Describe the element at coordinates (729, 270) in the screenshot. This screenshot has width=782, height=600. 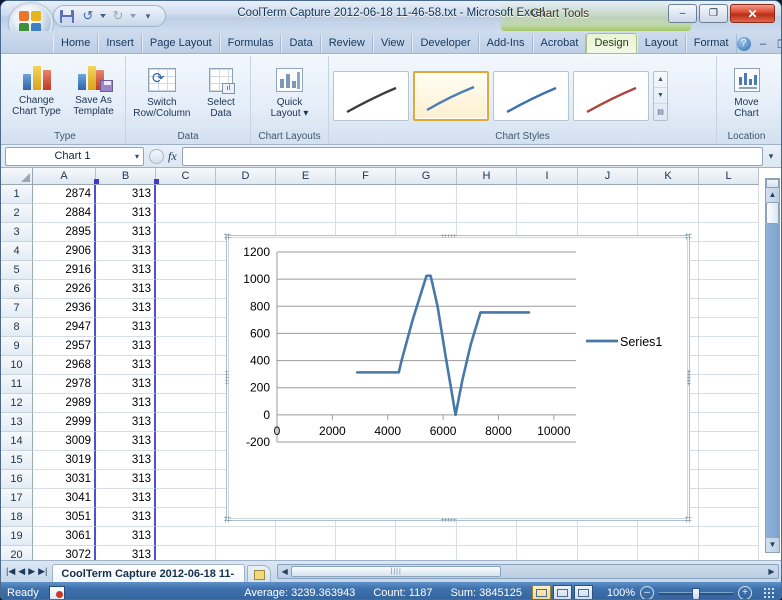
I see `cell-L5` at that location.